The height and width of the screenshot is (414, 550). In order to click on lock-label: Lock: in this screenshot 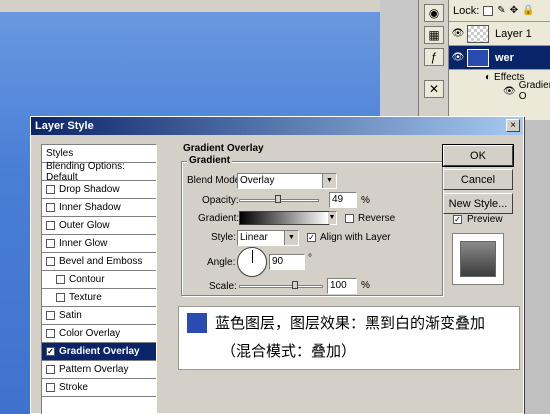, I will do `click(466, 10)`.